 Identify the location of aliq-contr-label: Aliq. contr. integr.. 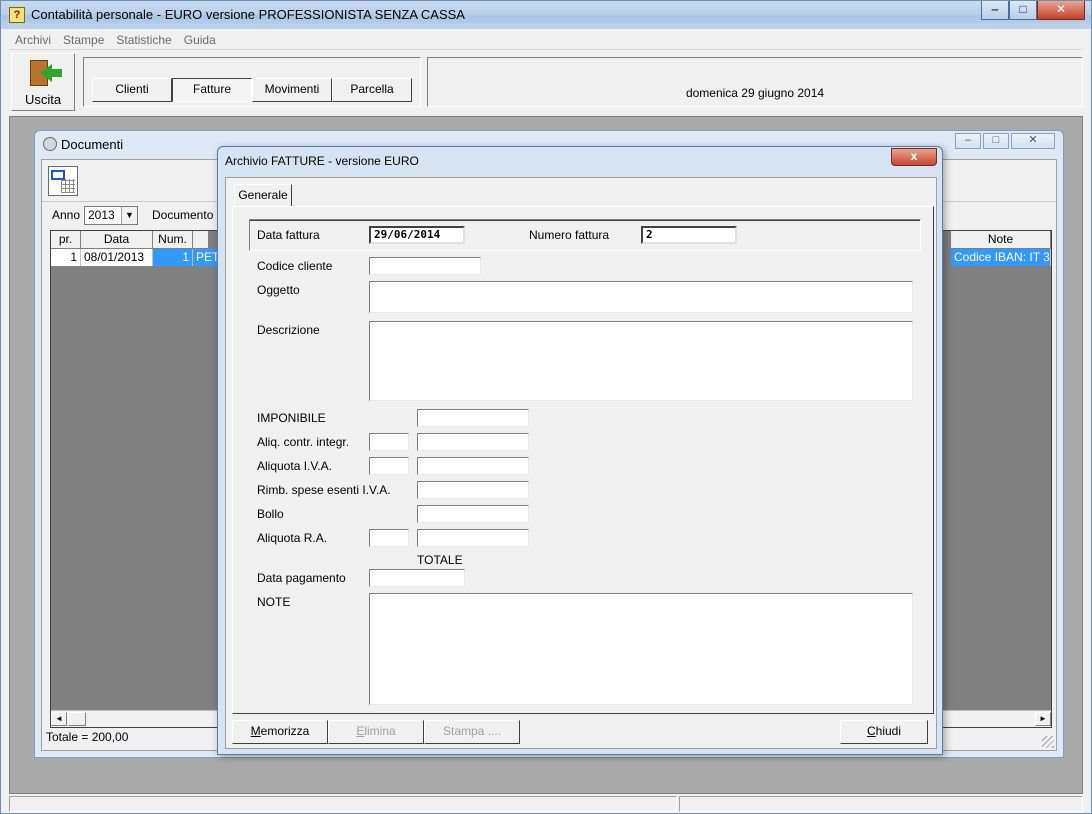
(303, 442).